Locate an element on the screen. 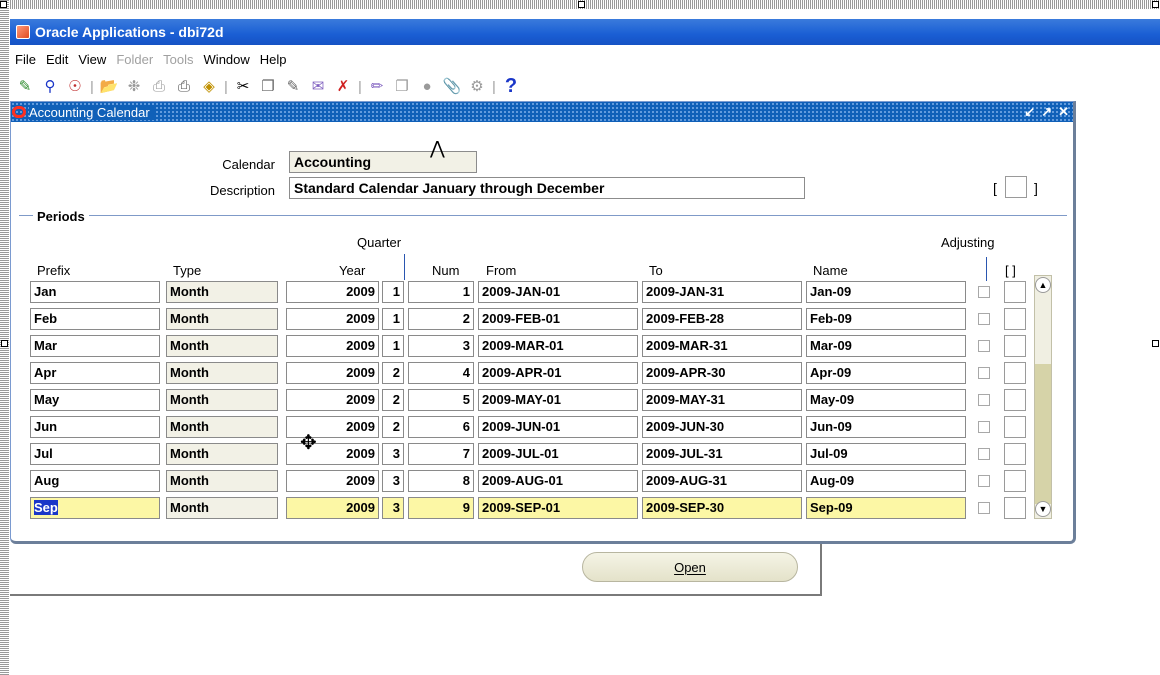  menu-window: Window is located at coordinates (227, 59).